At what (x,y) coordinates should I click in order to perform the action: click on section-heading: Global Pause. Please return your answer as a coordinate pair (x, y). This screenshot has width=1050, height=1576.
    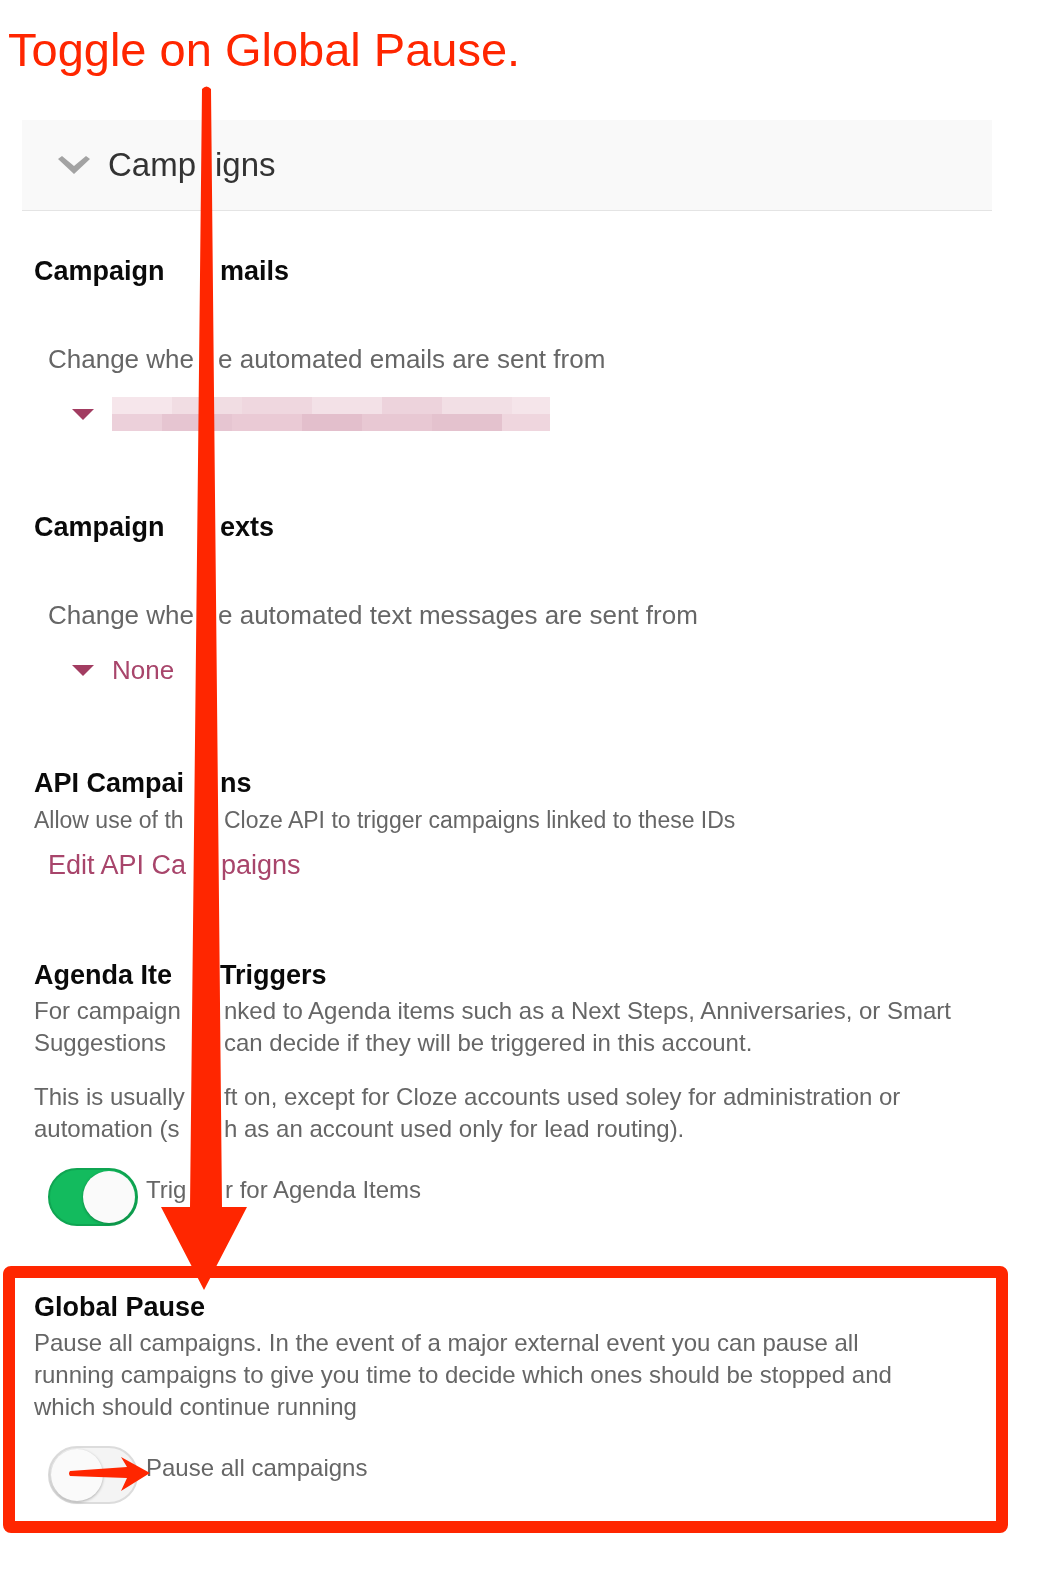
    Looking at the image, I should click on (120, 1307).